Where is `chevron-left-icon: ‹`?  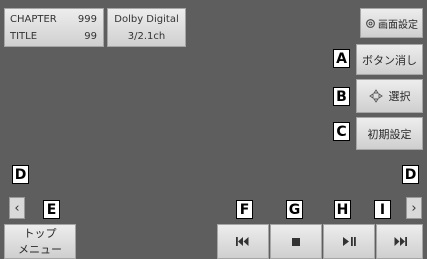
chevron-left-icon: ‹ is located at coordinates (17, 208).